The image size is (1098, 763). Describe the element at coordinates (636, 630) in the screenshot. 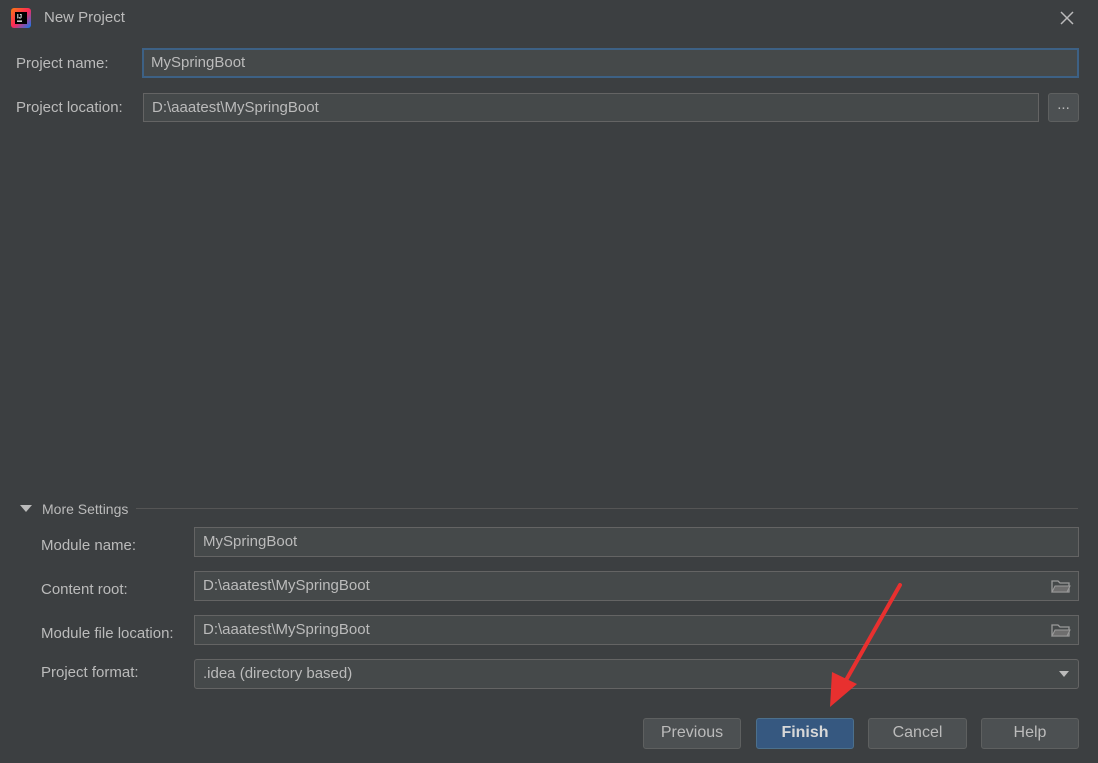

I see `module-file-location-input: D:\aaatest\MySpringBoot` at that location.